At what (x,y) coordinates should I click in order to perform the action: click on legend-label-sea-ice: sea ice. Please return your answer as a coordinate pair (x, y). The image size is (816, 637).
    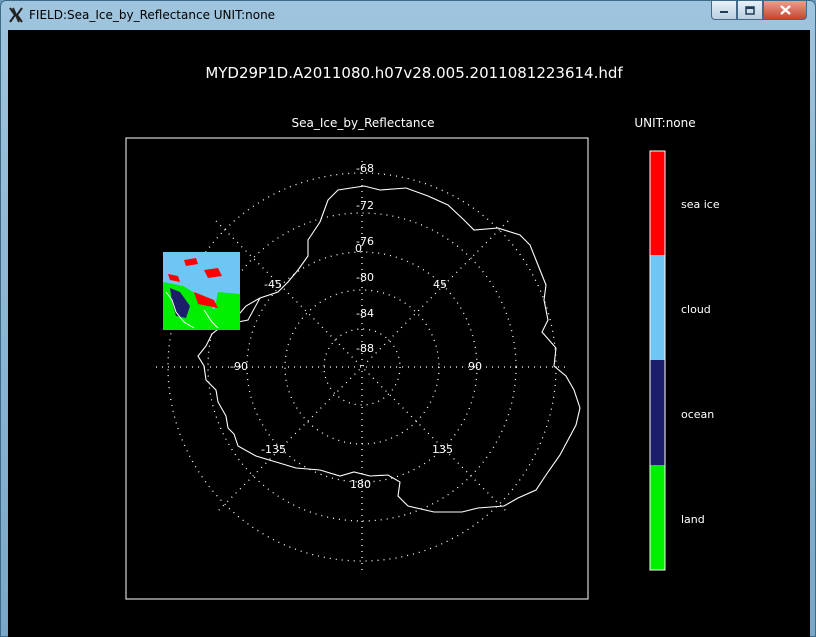
    Looking at the image, I should click on (700, 204).